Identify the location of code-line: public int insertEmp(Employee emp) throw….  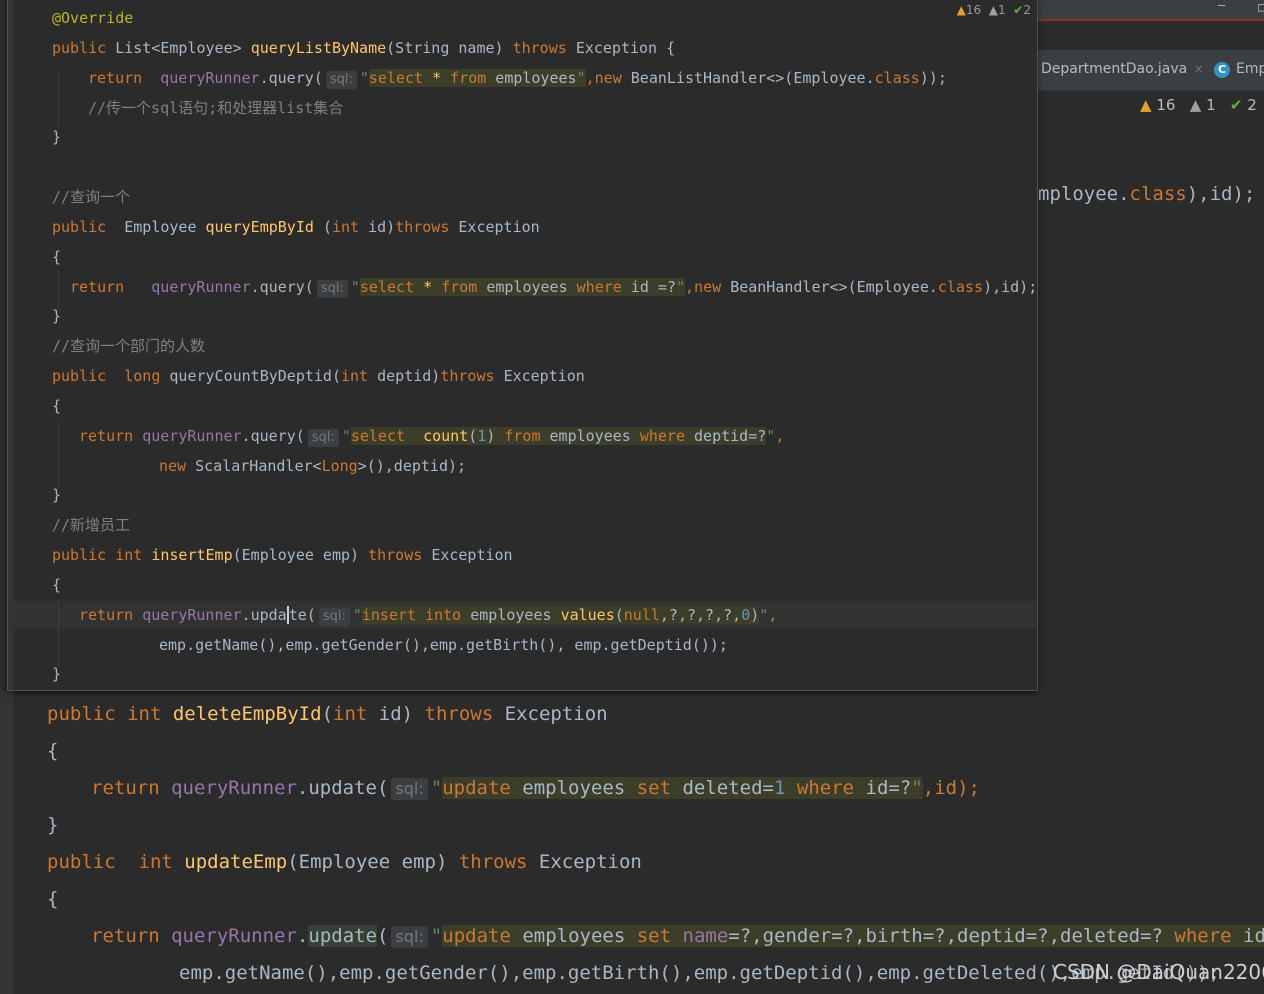
(282, 555).